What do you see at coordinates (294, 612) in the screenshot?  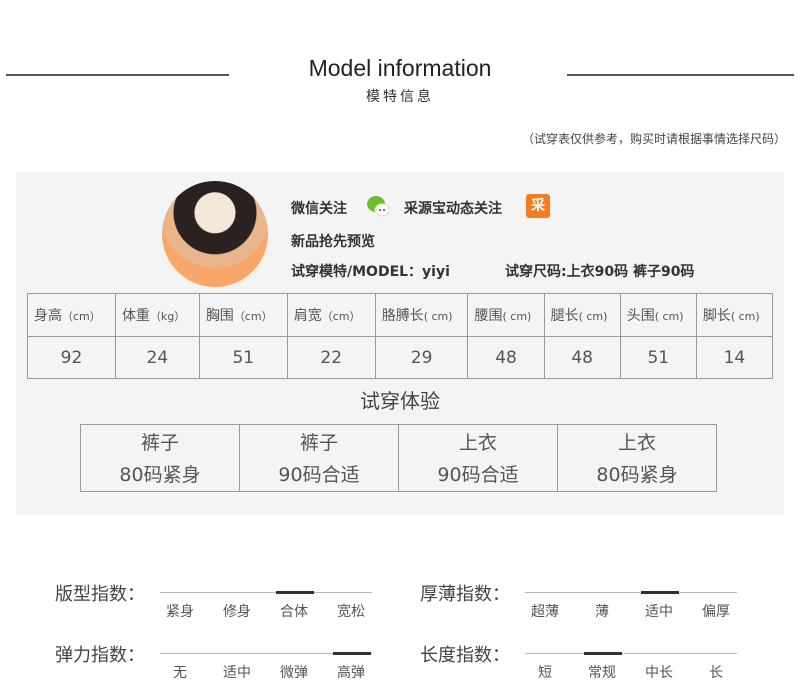 I see `index-option: 合体` at bounding box center [294, 612].